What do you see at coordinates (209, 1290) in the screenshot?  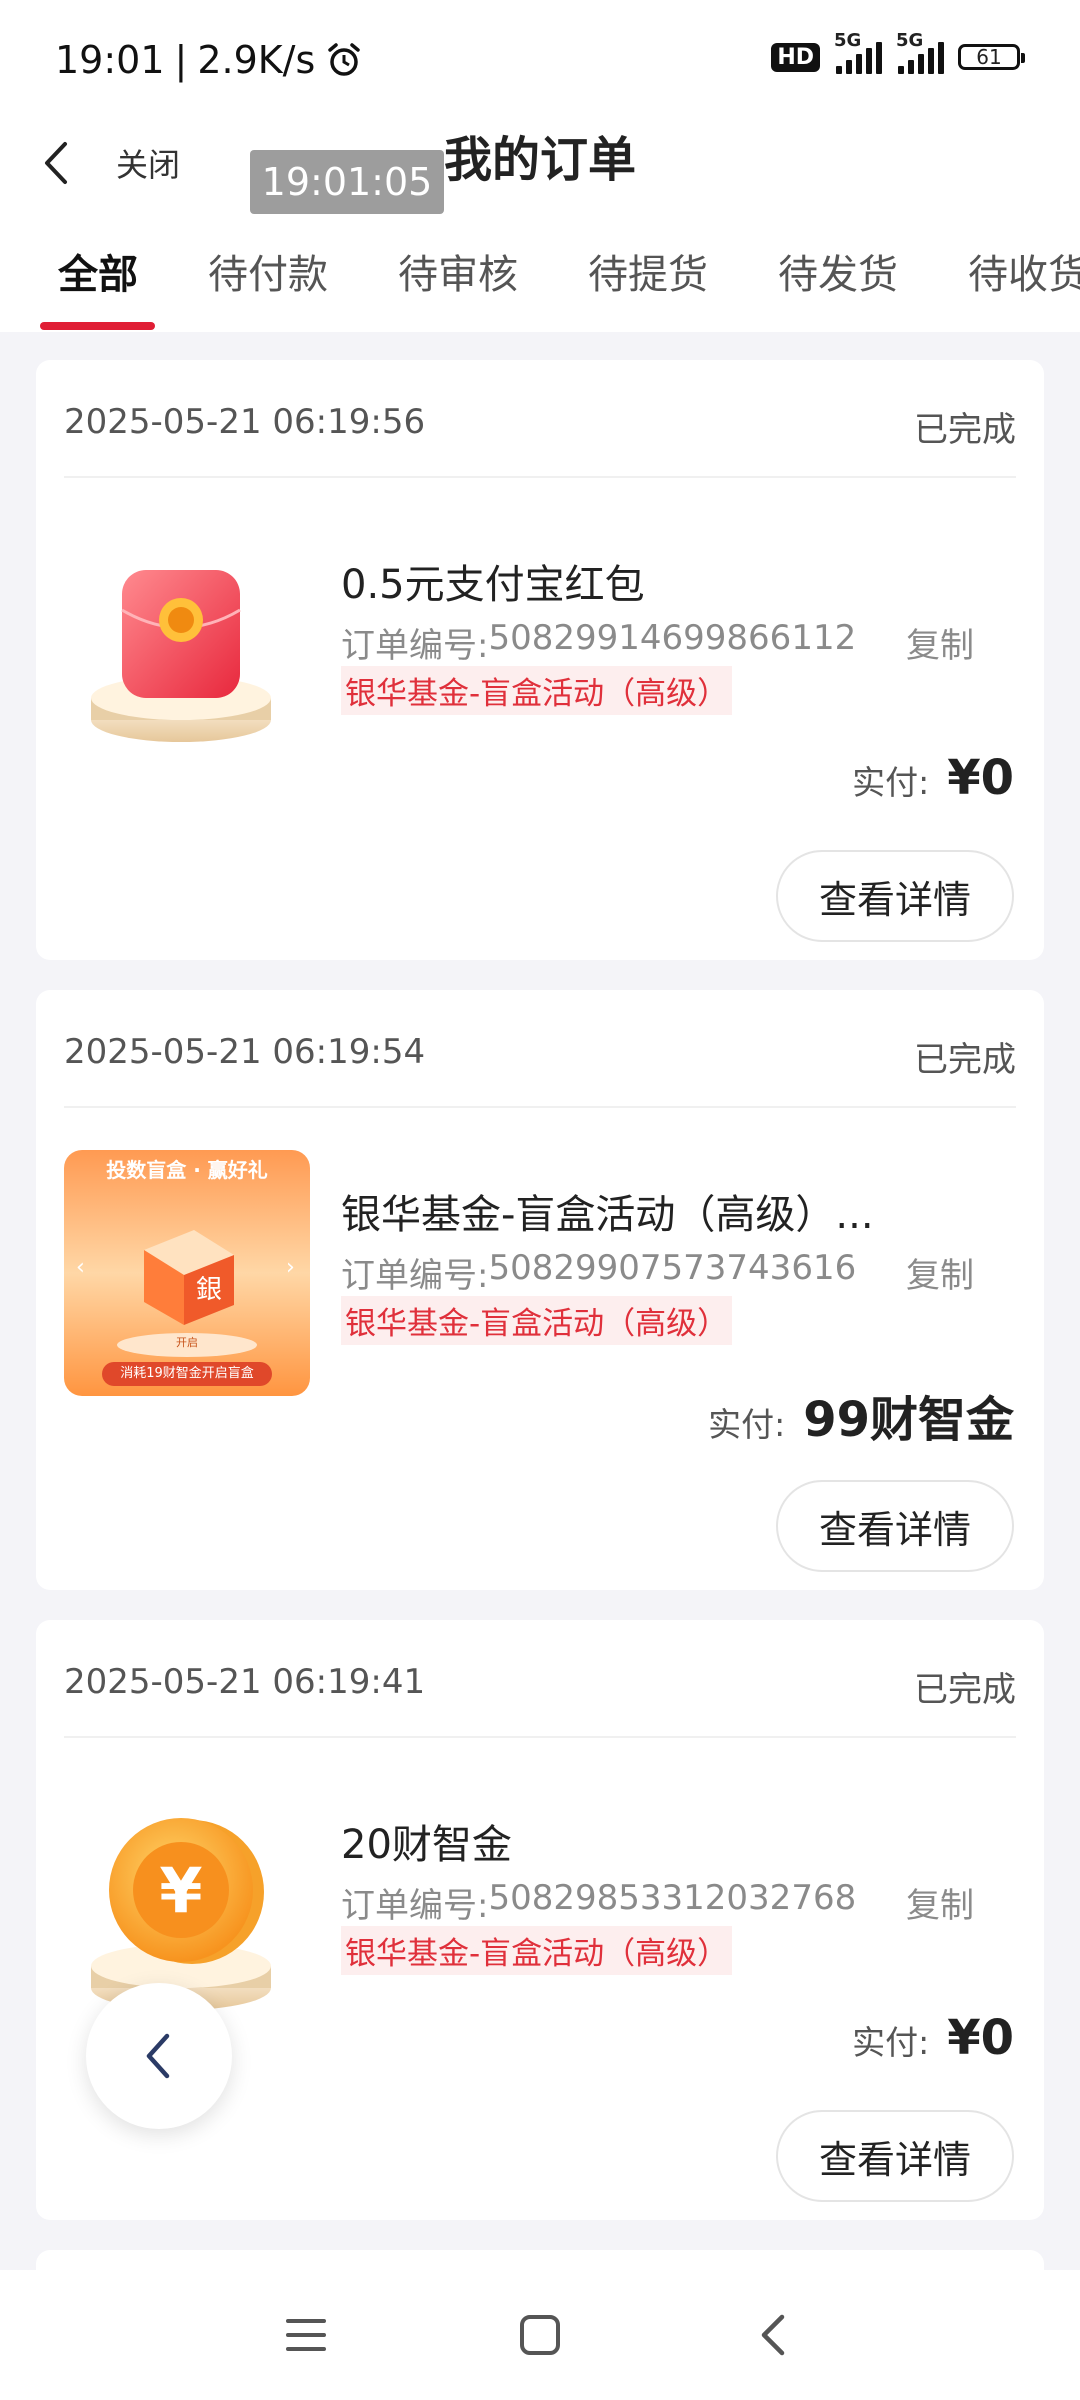 I see `svg-text: 銀` at bounding box center [209, 1290].